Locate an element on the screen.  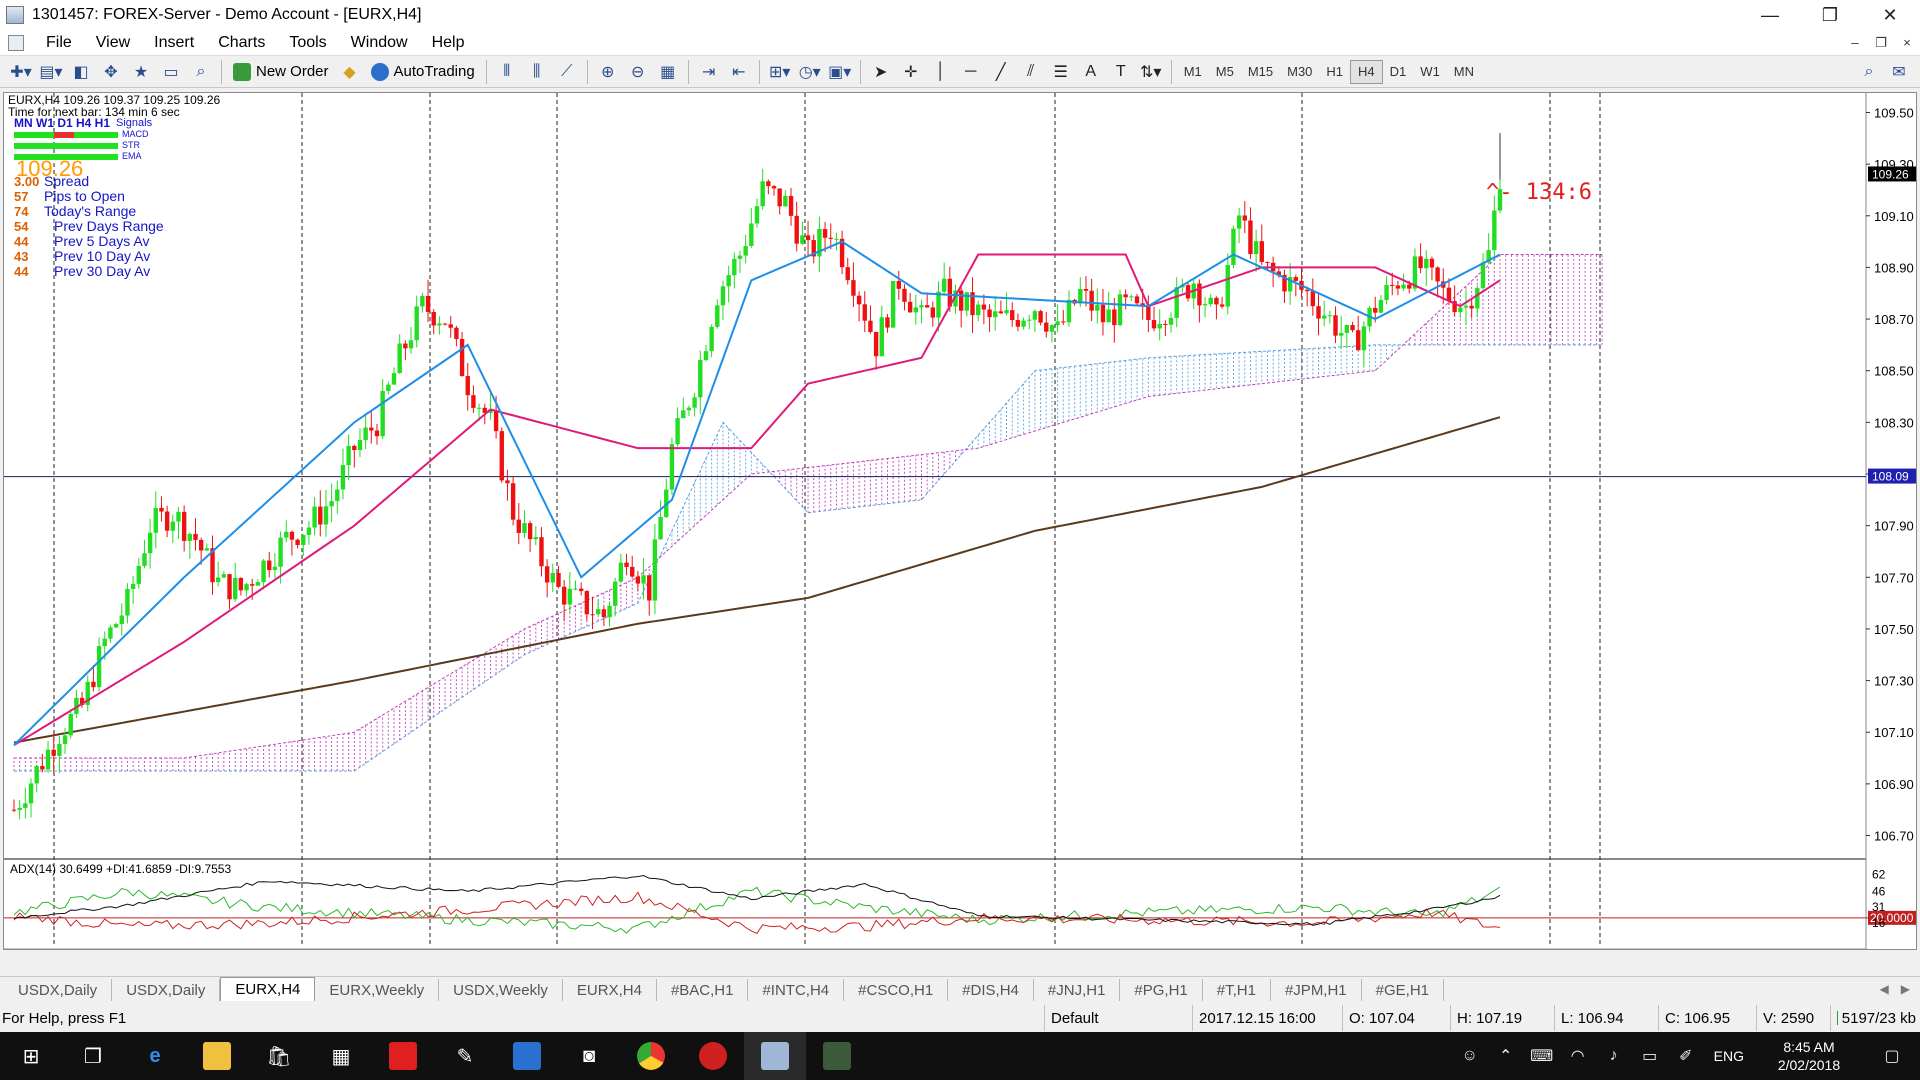
data-window-icon: ✥ is located at coordinates (111, 72).